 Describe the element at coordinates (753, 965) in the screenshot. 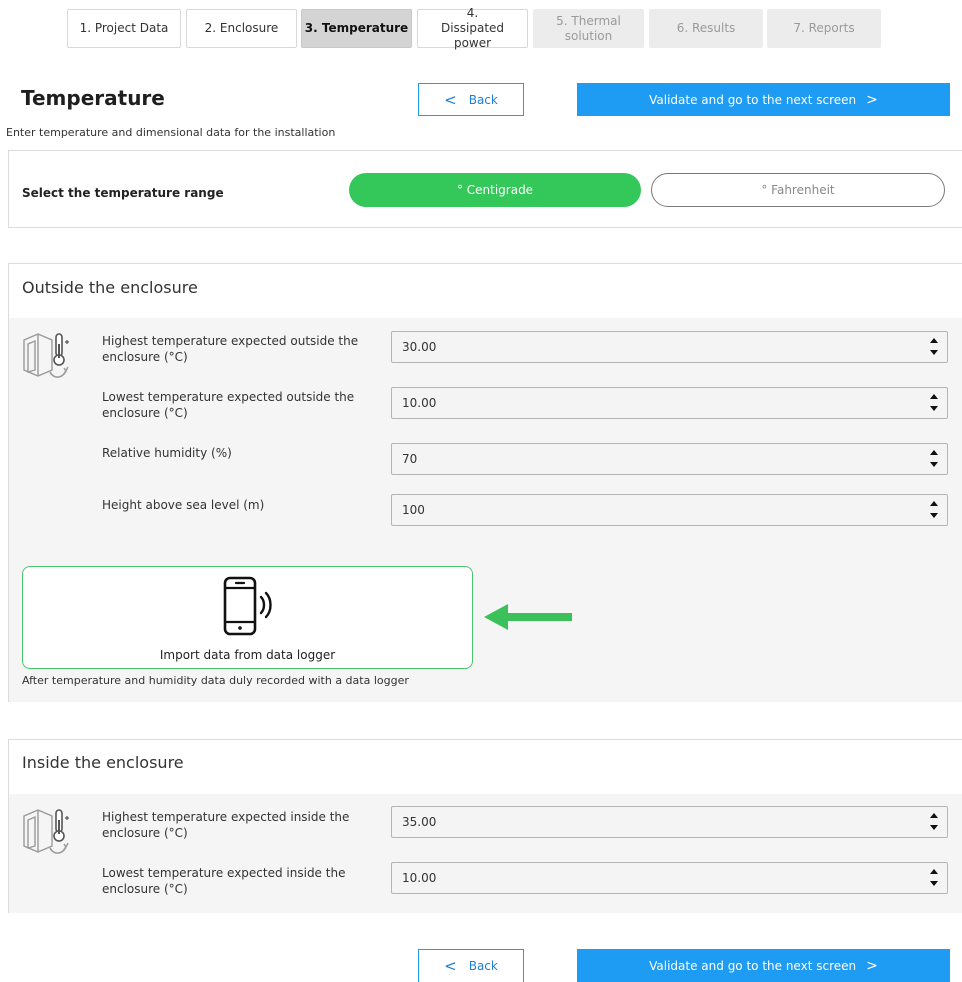

I see `footer-validate-next-label: Validate and go to the next screen` at that location.